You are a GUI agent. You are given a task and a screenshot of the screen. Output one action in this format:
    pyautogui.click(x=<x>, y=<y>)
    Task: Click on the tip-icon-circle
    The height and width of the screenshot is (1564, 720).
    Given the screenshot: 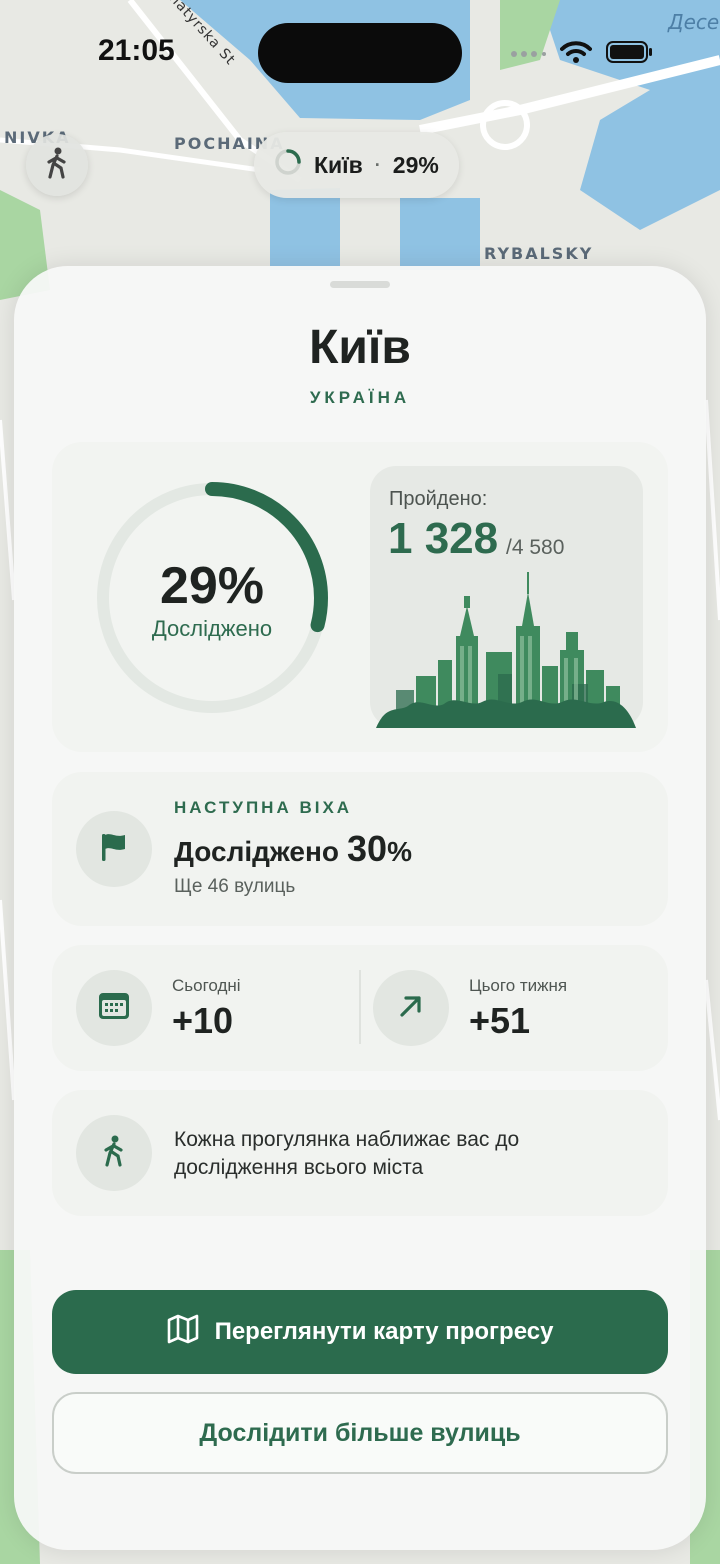 What is the action you would take?
    pyautogui.click(x=114, y=1153)
    